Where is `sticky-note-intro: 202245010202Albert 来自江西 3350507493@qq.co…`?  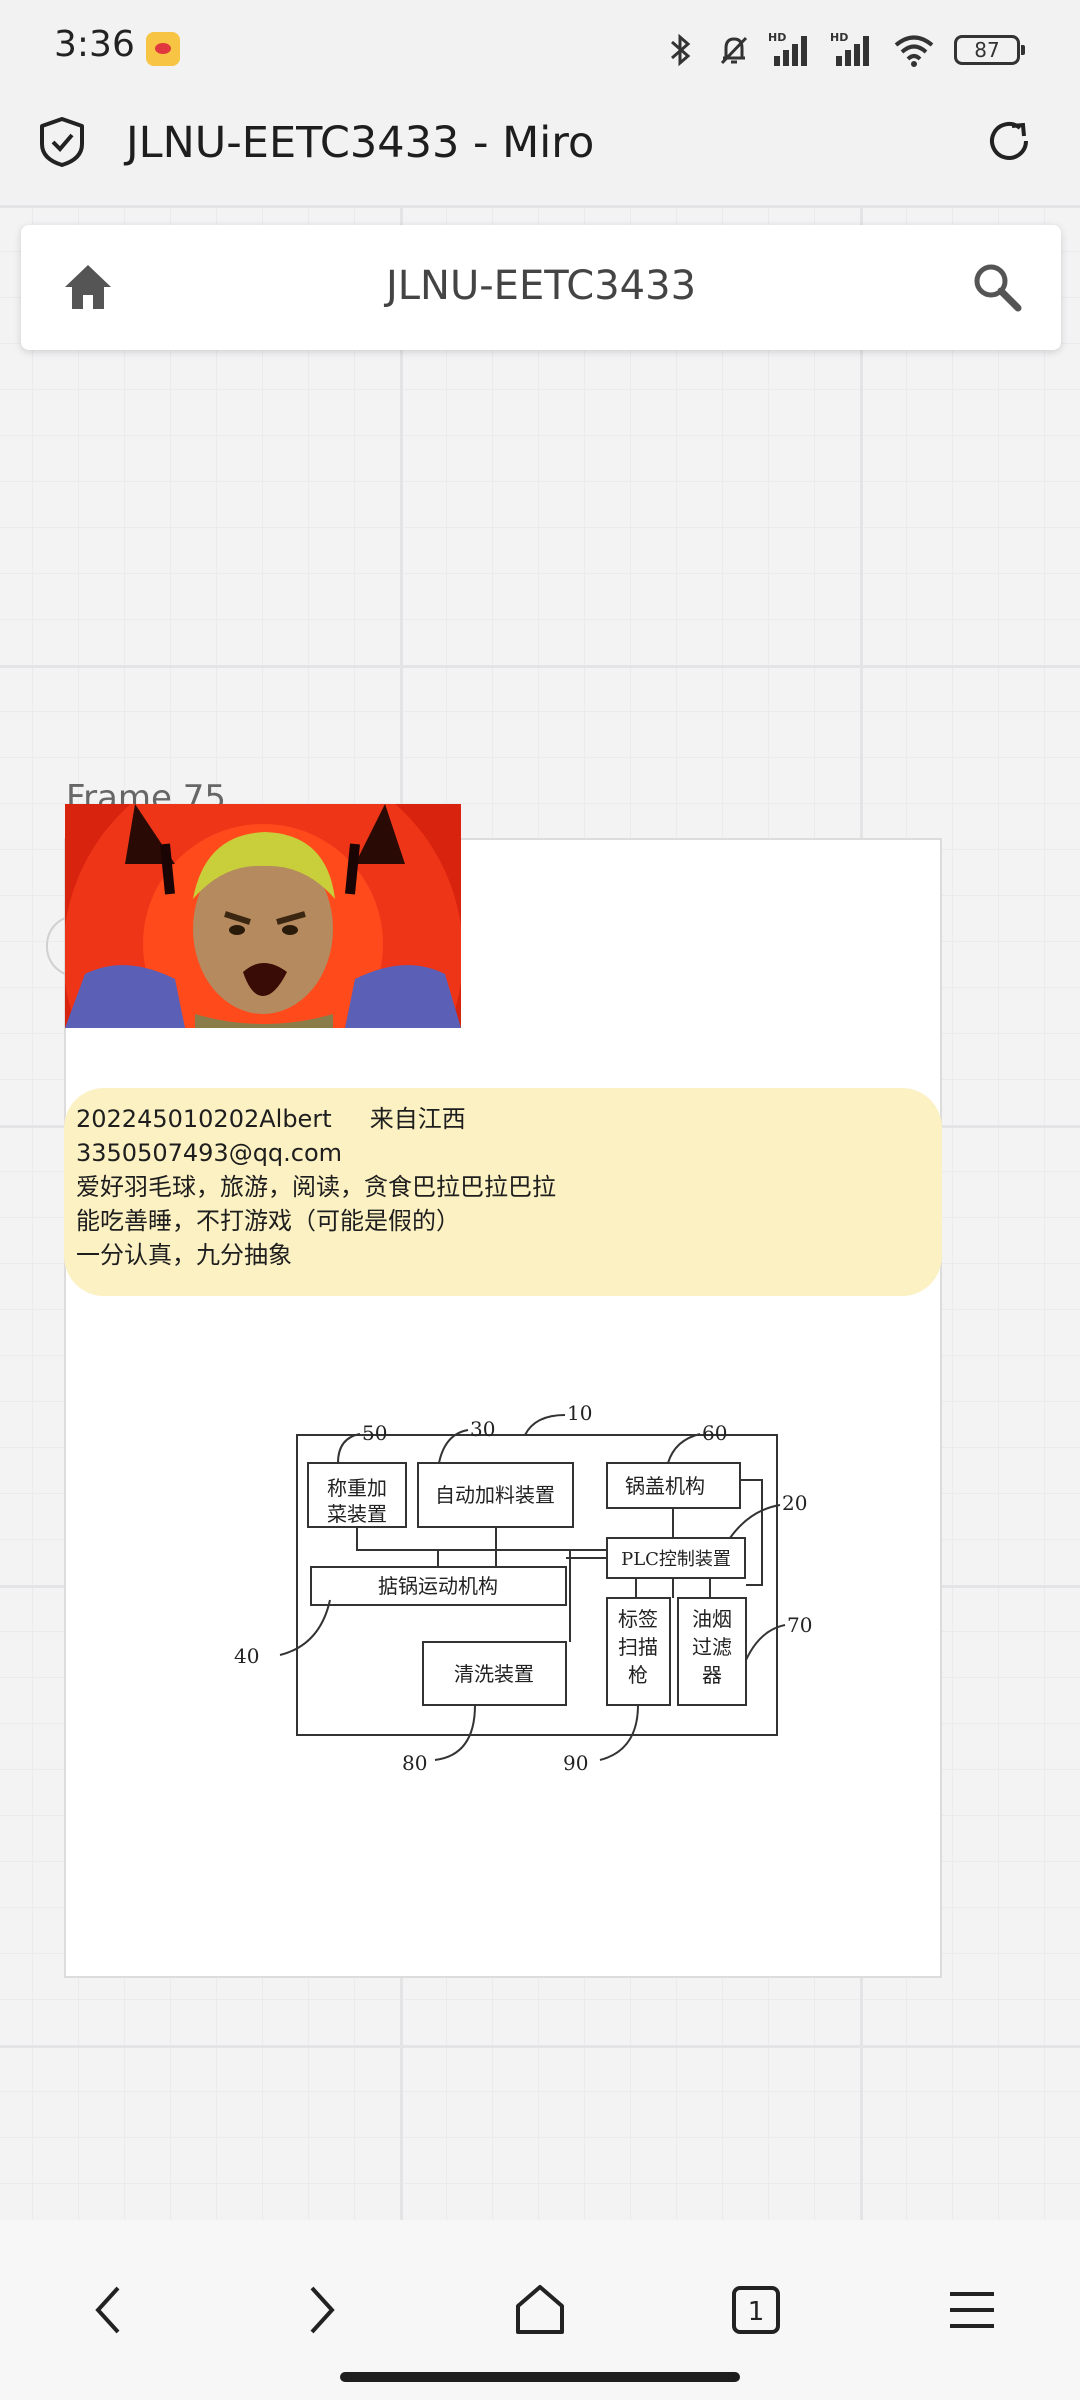
sticky-note-intro: 202245010202Albert 来自江西 3350507493@qq.co… is located at coordinates (503, 1192).